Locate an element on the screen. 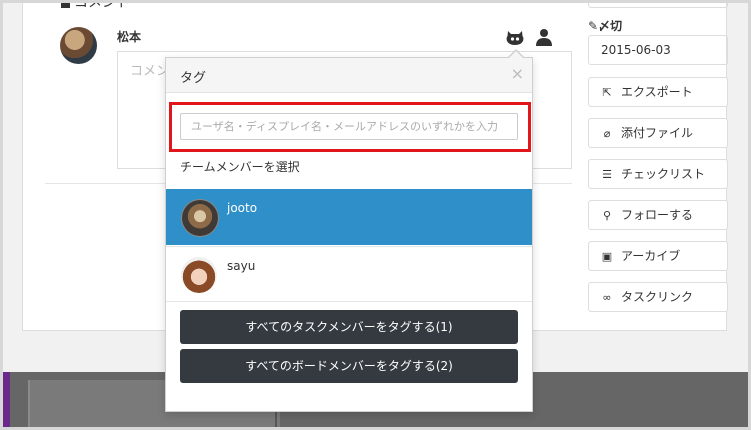 This screenshot has width=751, height=430. comment-icon is located at coordinates (65, 4).